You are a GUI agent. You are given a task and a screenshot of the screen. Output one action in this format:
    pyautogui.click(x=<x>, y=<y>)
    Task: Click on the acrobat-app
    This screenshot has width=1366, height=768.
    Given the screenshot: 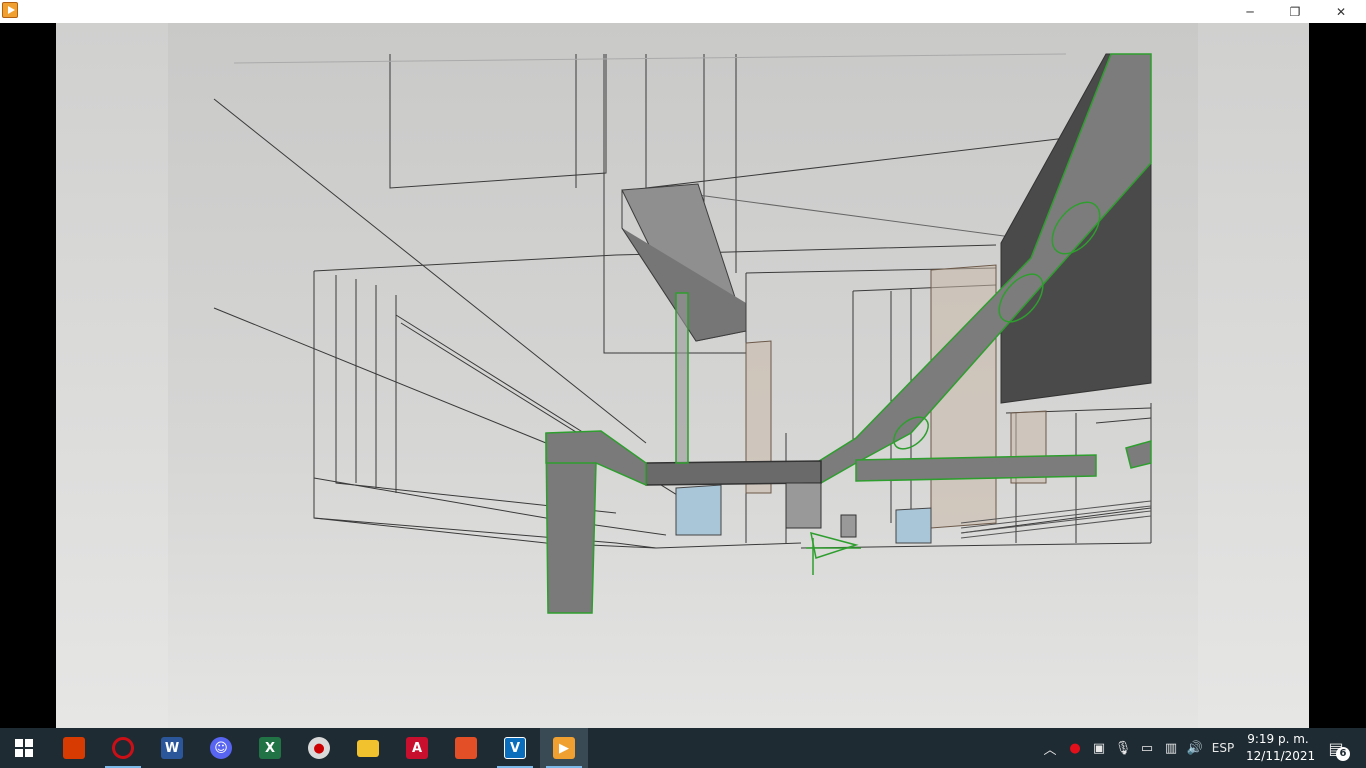 What is the action you would take?
    pyautogui.click(x=466, y=748)
    